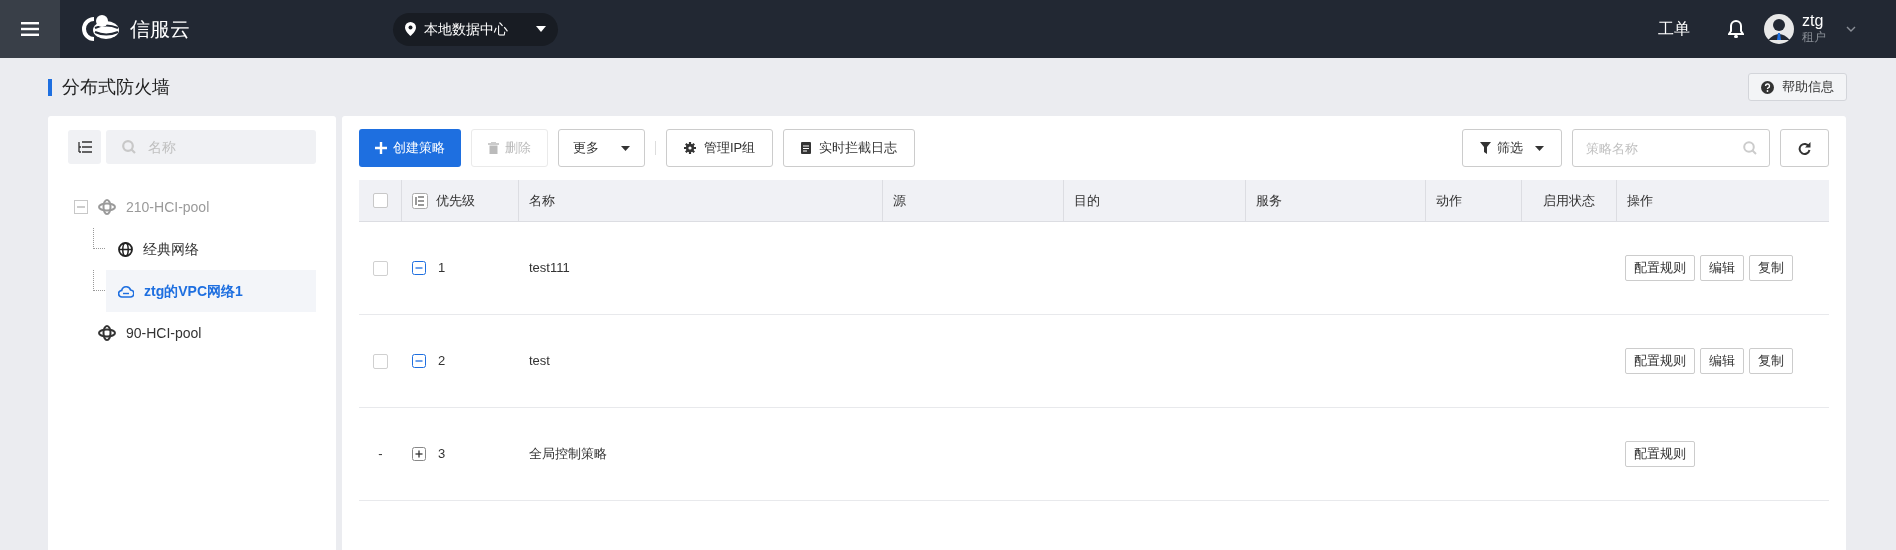 This screenshot has width=1896, height=550. I want to click on name-cell: test111, so click(549, 268).